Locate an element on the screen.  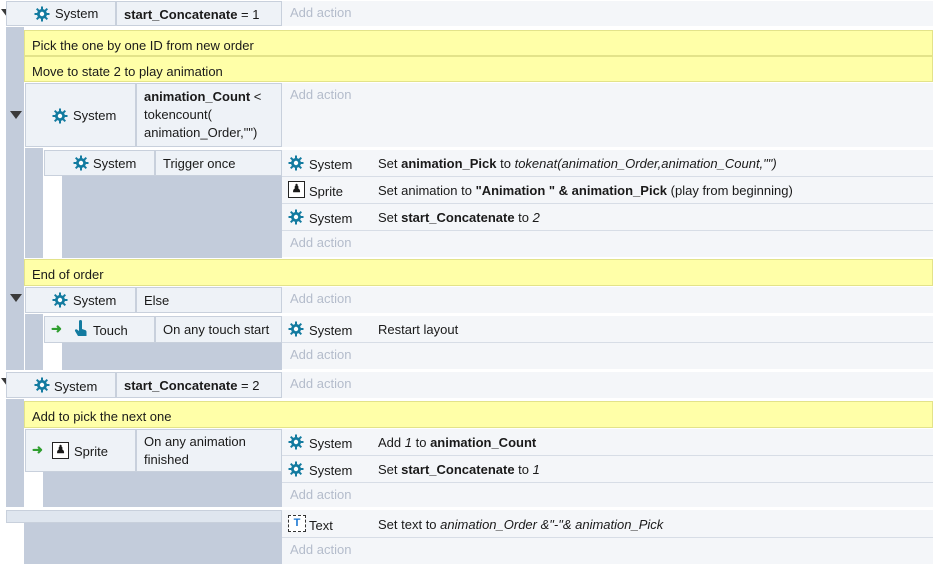
event-4-object: System is located at coordinates (80, 300).